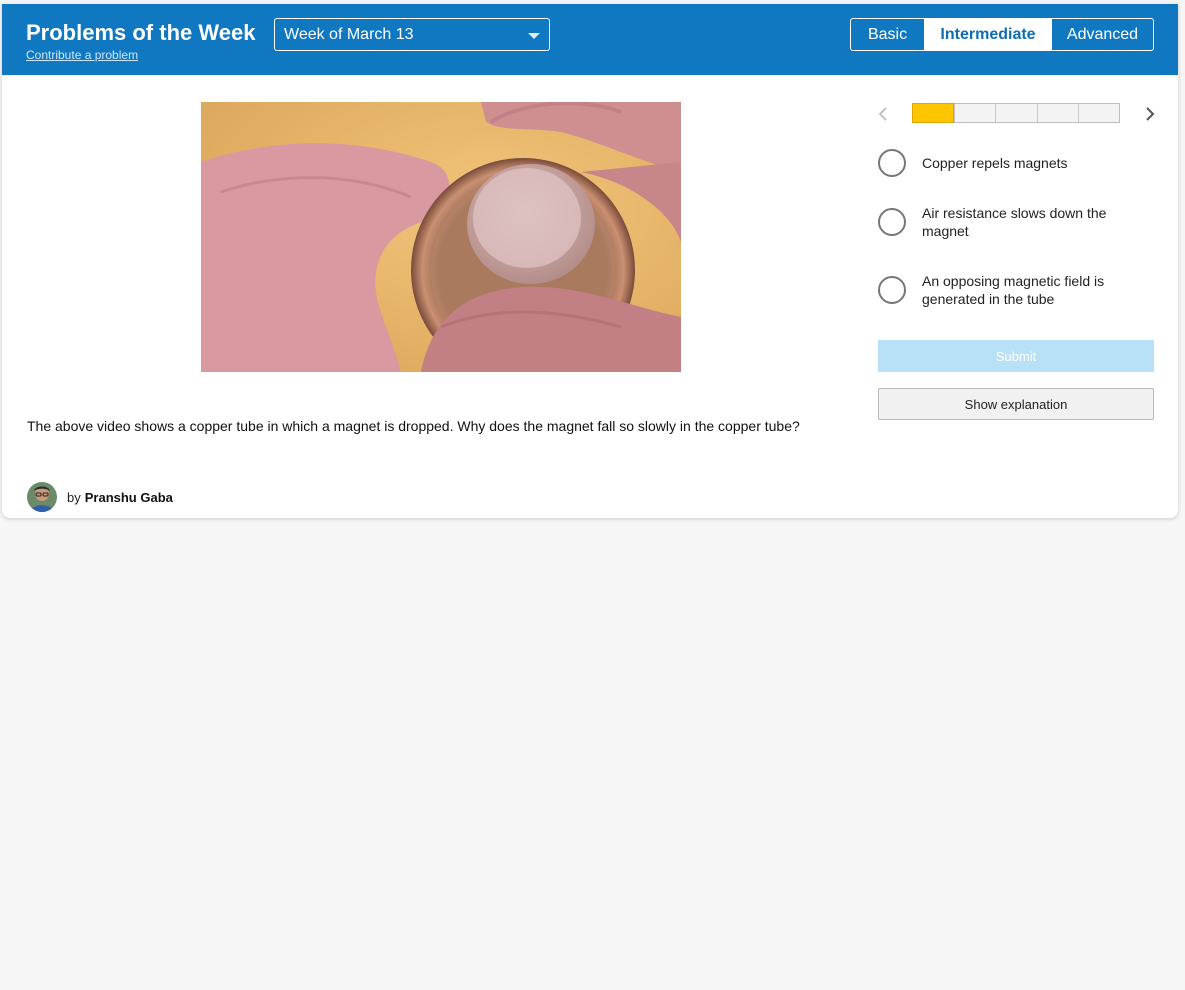  Describe the element at coordinates (141, 32) in the screenshot. I see `page-title: Problems of the Week` at that location.